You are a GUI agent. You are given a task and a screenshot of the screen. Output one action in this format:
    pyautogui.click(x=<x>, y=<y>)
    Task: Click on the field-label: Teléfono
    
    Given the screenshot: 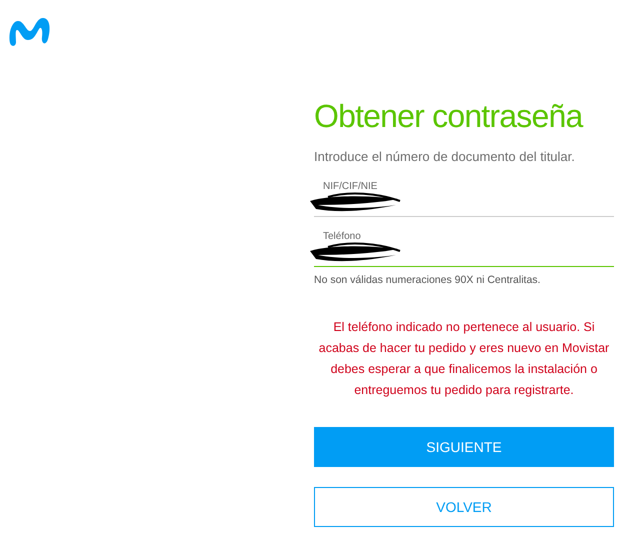 What is the action you would take?
    pyautogui.click(x=342, y=237)
    